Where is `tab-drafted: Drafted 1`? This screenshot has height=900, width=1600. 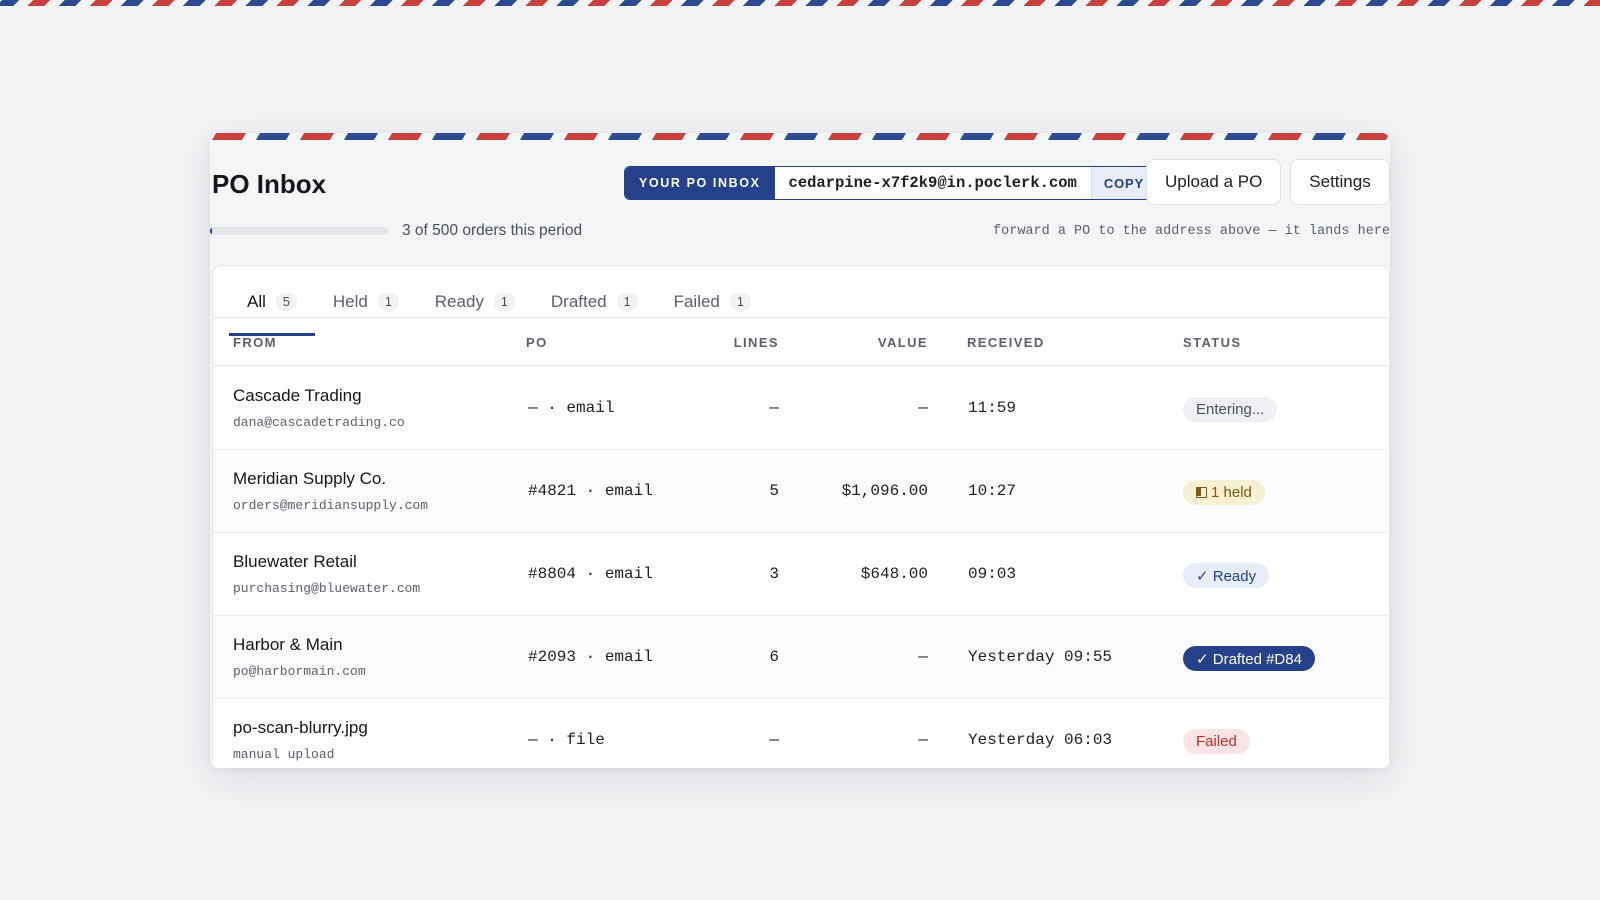
tab-drafted: Drafted 1 is located at coordinates (594, 302).